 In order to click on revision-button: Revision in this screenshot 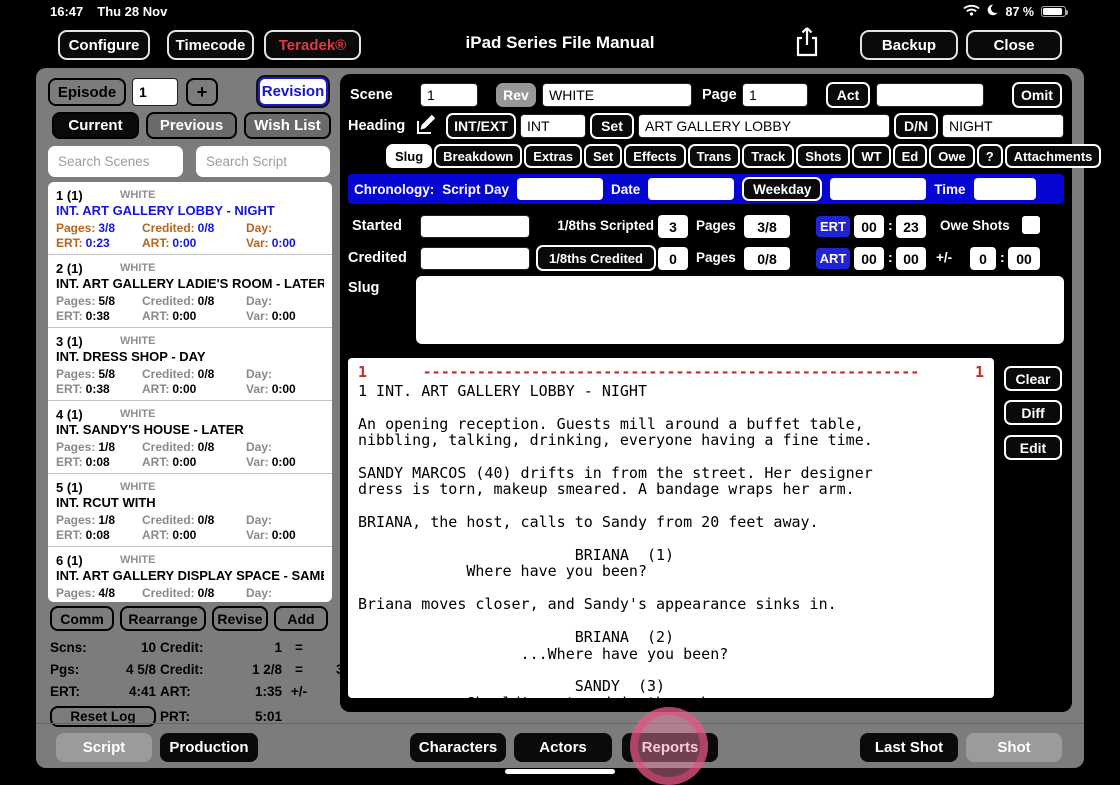, I will do `click(293, 91)`.